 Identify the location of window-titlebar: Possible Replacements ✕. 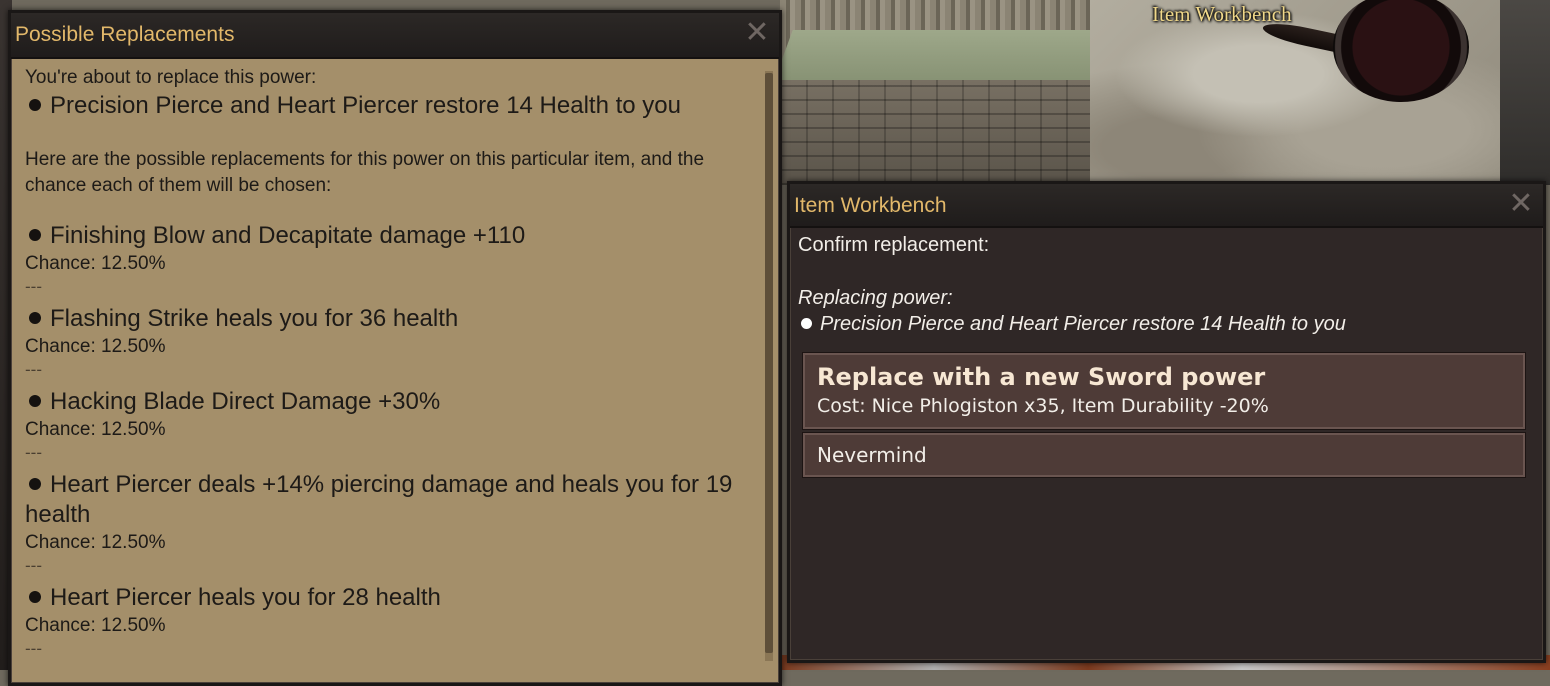
(395, 36).